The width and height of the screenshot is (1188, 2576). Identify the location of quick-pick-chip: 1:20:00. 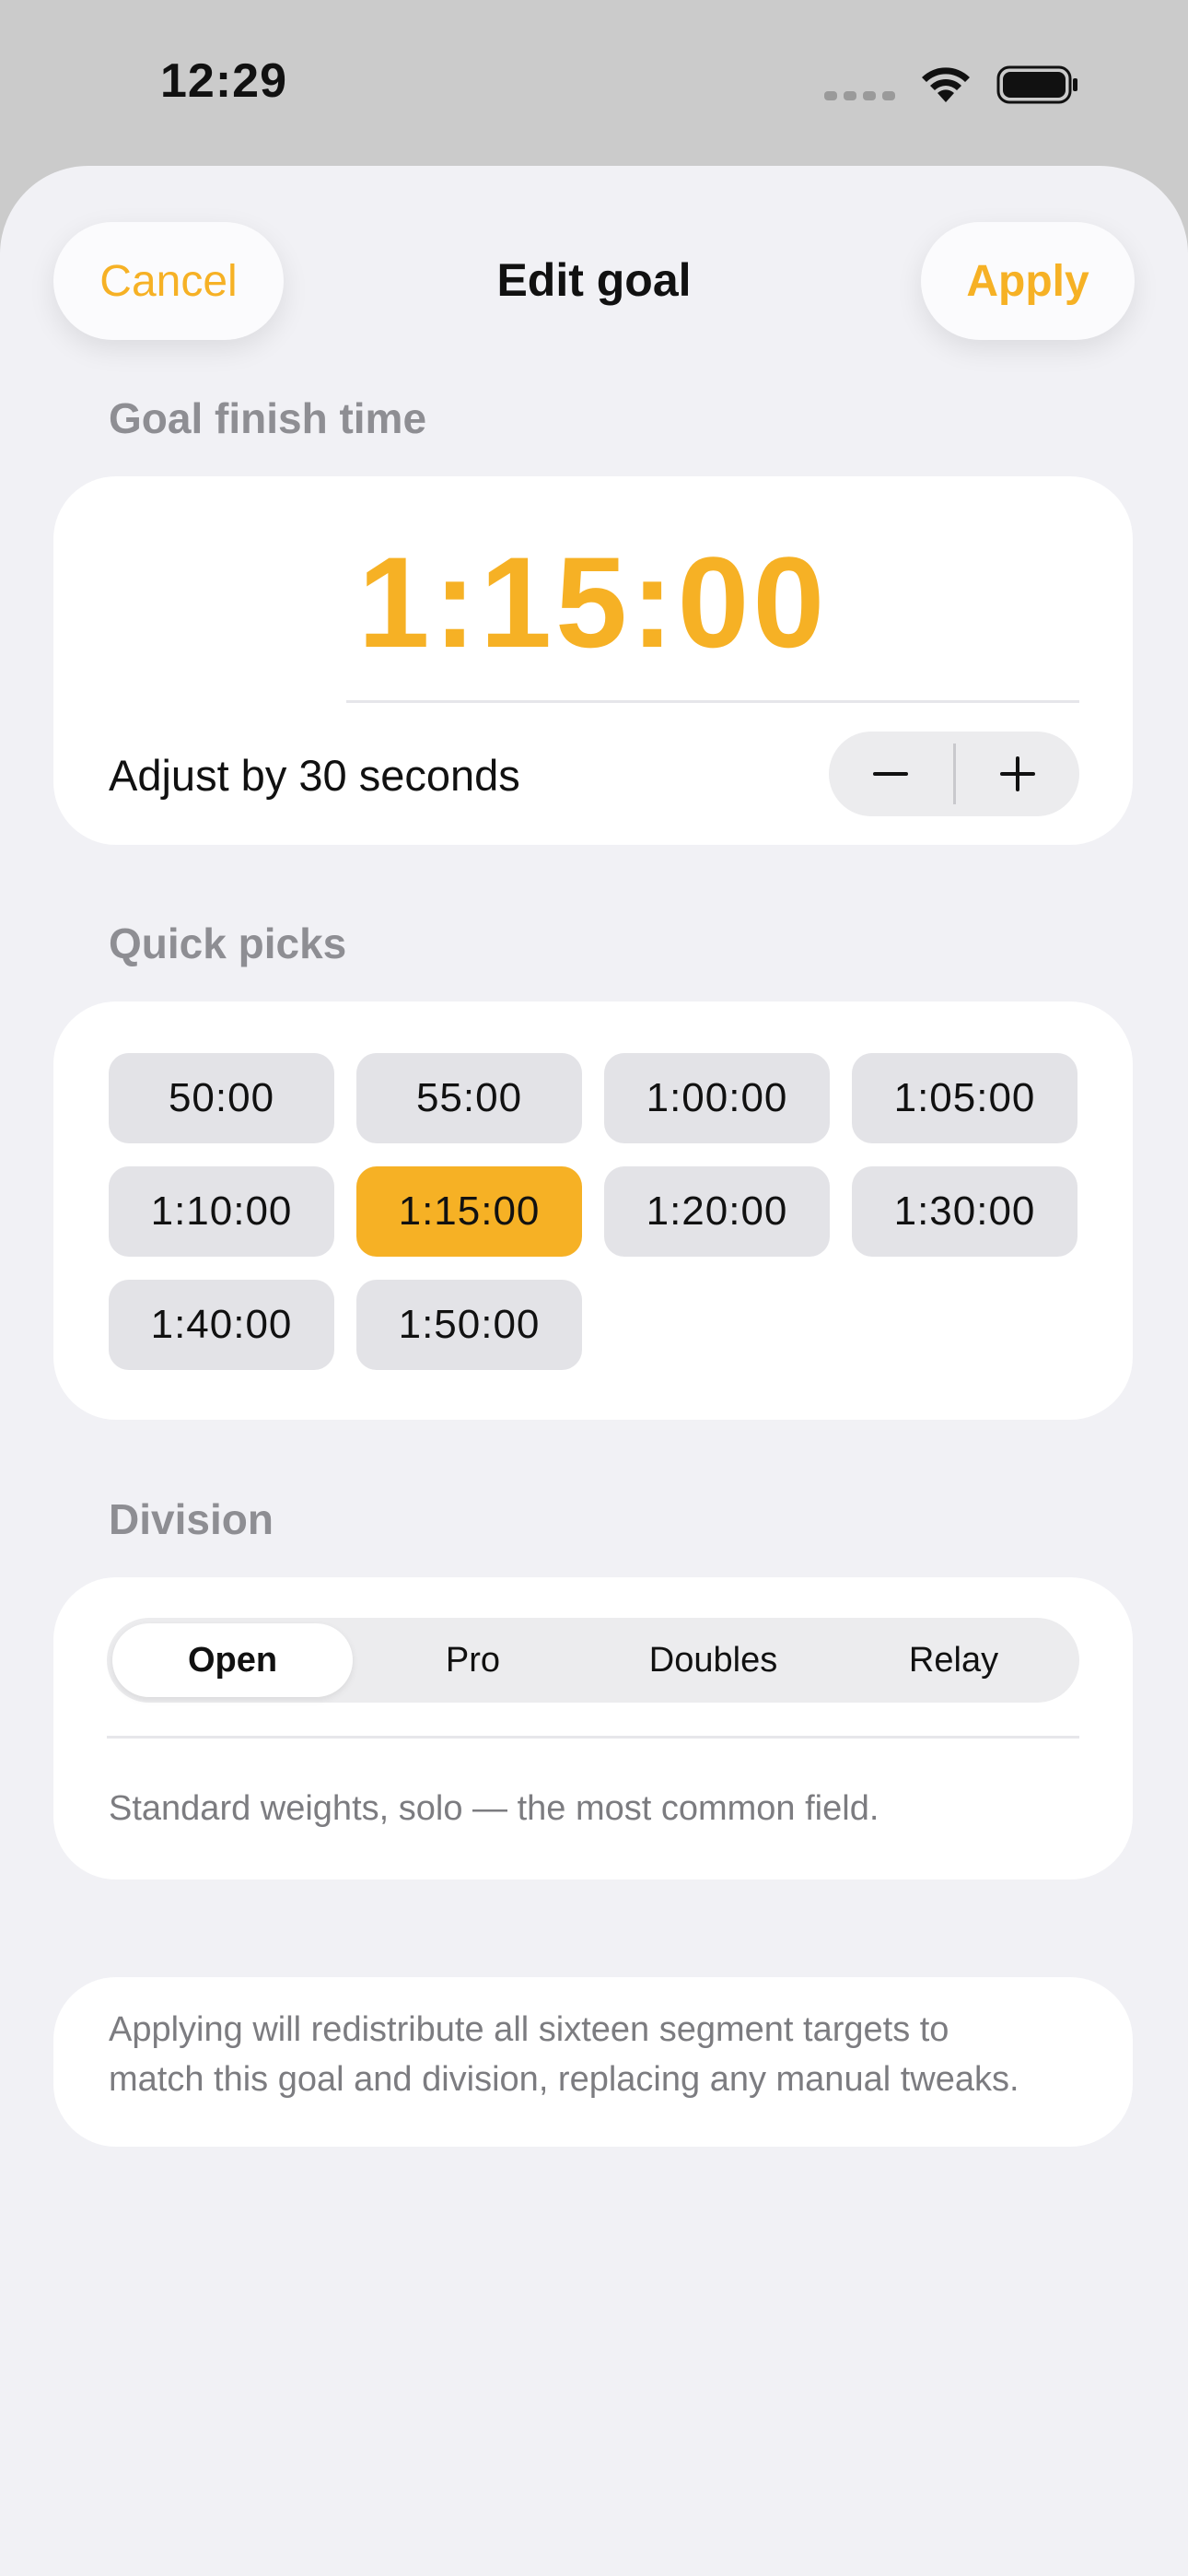
(717, 1211).